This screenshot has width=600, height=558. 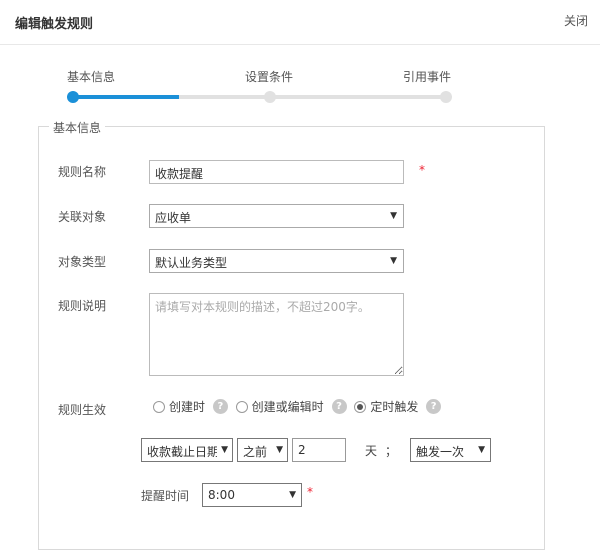 I want to click on description-textarea, so click(x=276, y=334).